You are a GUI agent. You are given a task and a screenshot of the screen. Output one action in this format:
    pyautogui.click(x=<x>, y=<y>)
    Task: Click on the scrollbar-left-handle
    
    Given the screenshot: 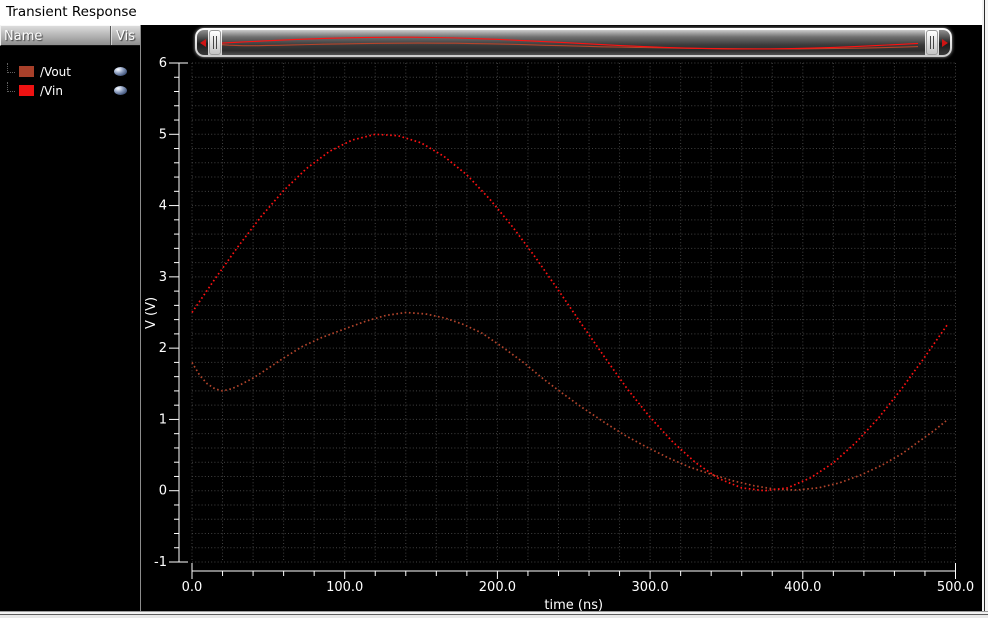 What is the action you would take?
    pyautogui.click(x=215, y=42)
    